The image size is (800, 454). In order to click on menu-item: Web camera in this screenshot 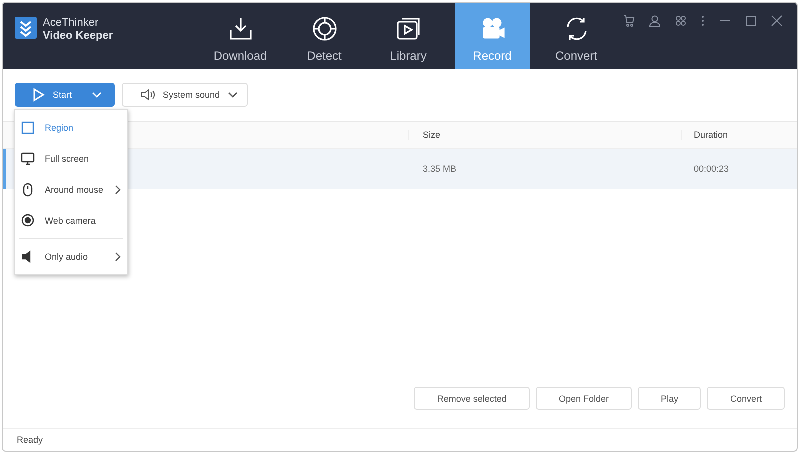, I will do `click(71, 220)`.